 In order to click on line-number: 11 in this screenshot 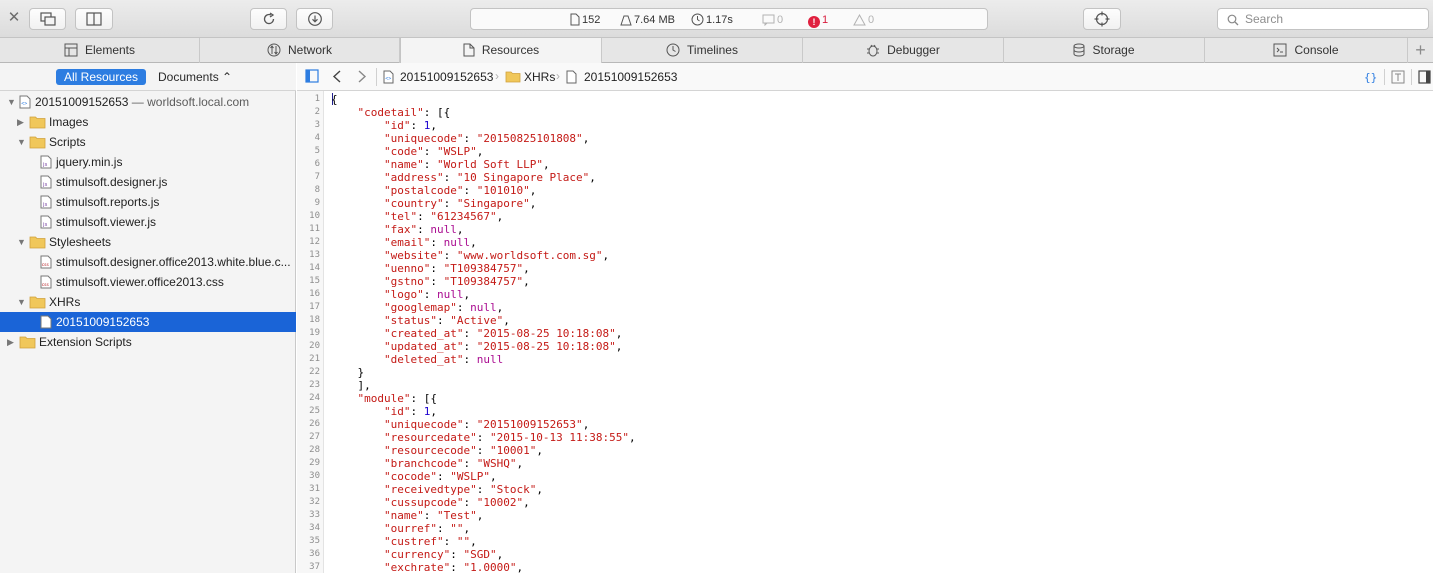, I will do `click(314, 229)`.